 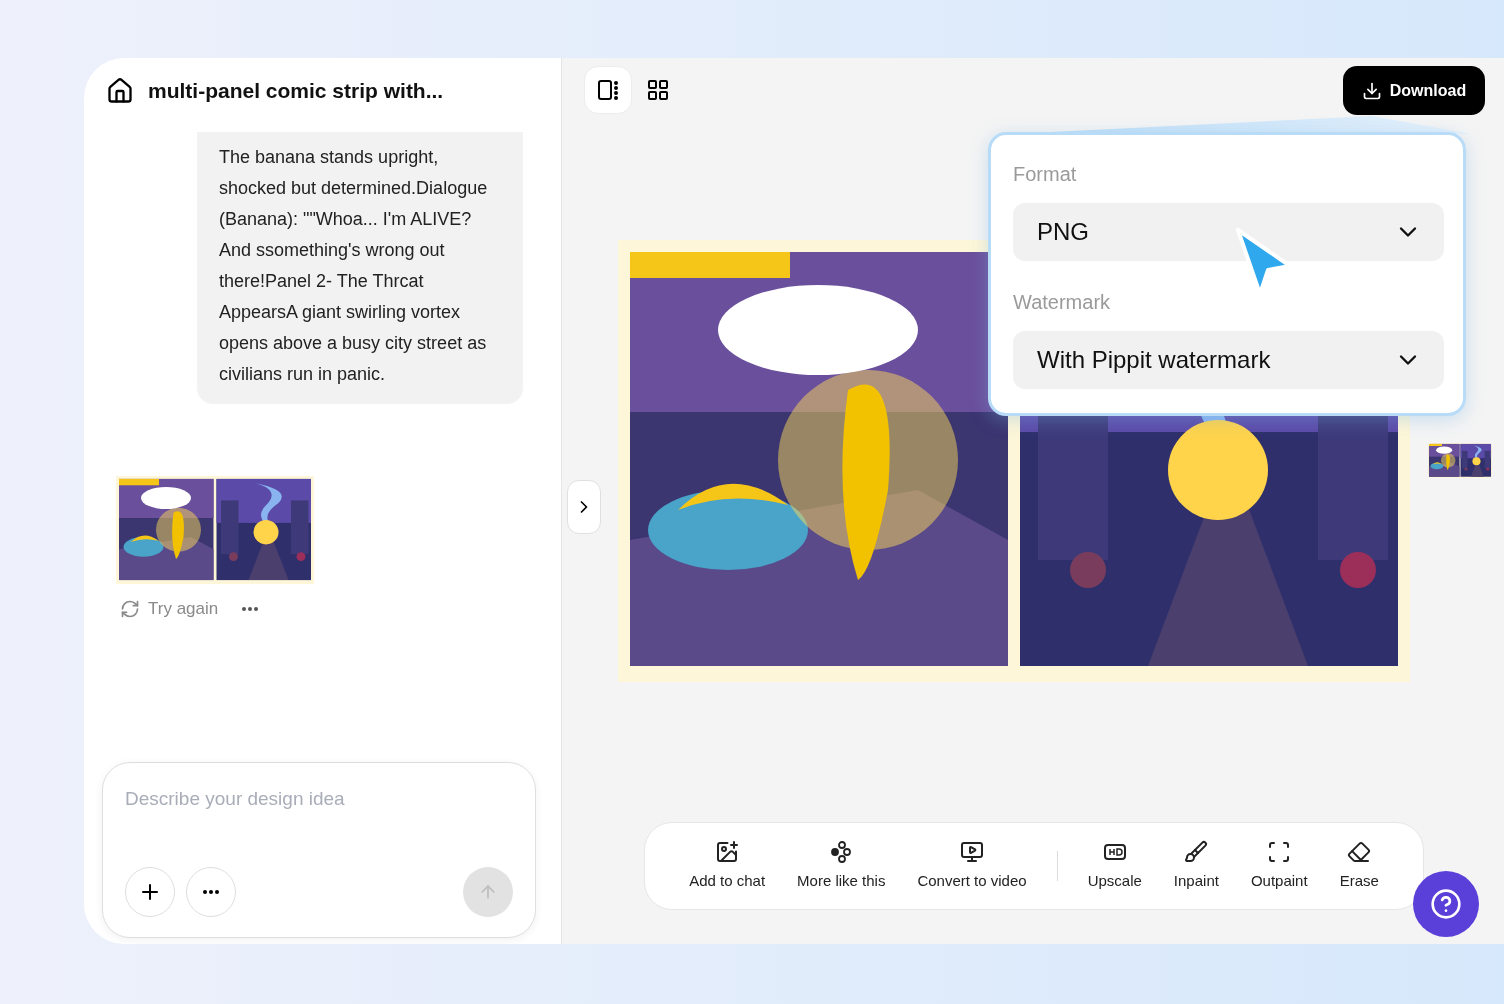 What do you see at coordinates (727, 851) in the screenshot?
I see `image-icon` at bounding box center [727, 851].